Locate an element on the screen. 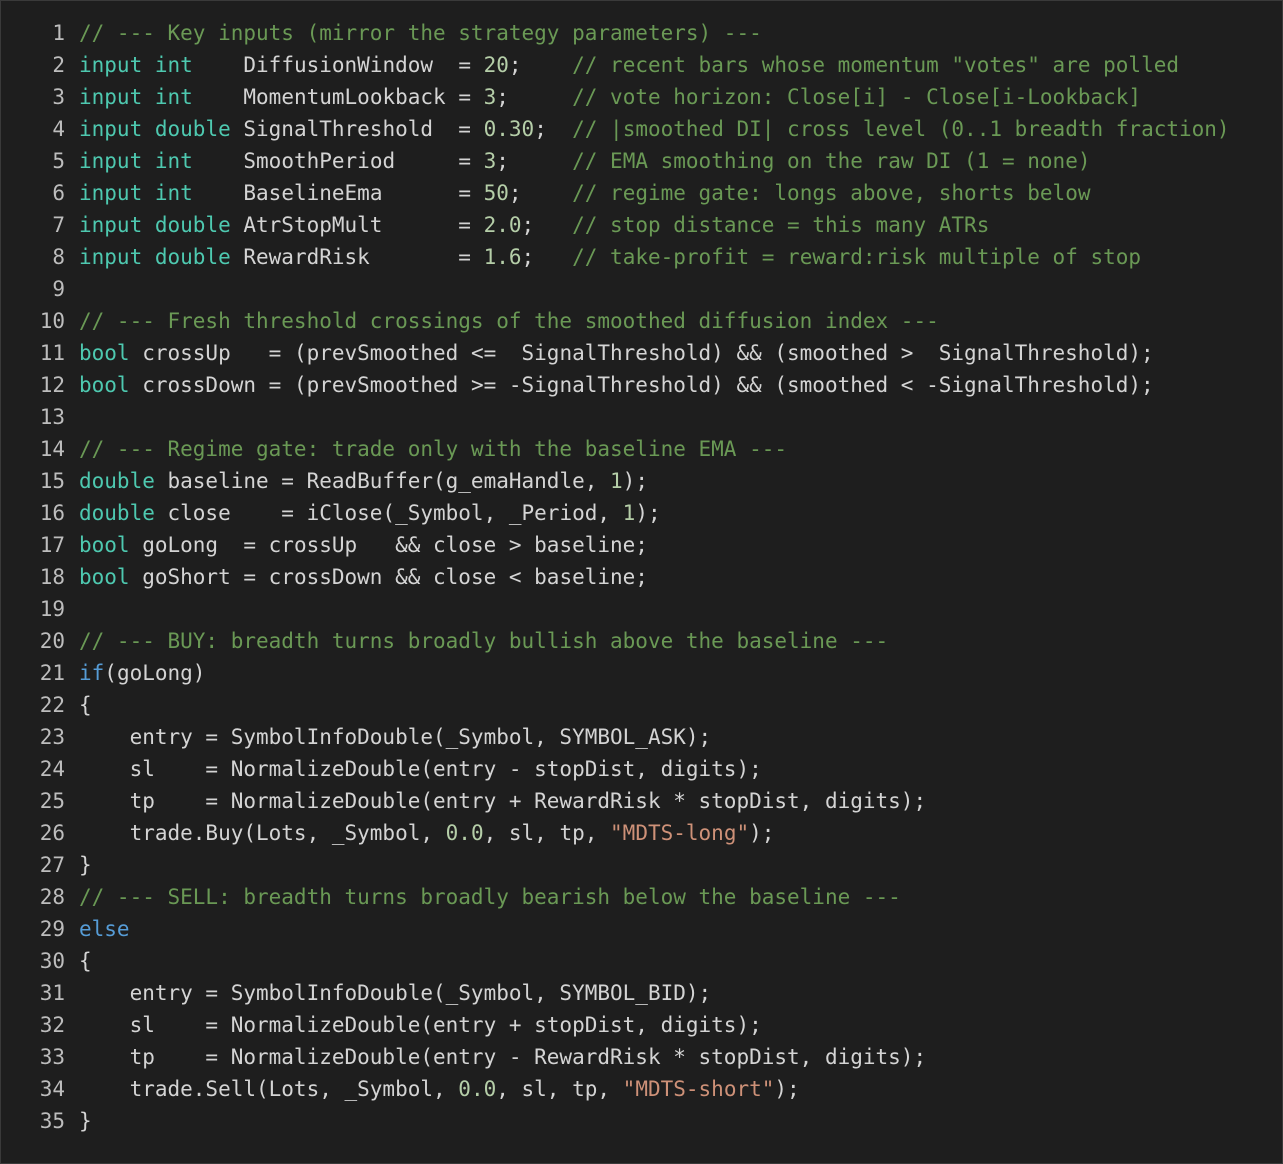  code-line: 29 else is located at coordinates (641, 929).